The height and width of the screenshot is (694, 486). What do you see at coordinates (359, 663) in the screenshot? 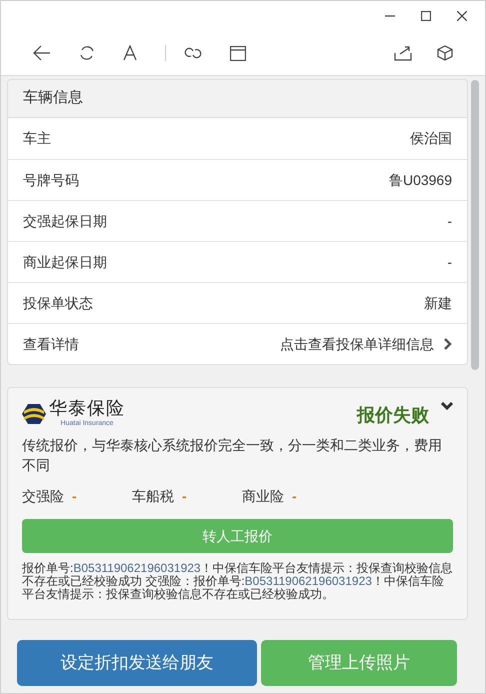
I see `action-button: 管理上传照片` at bounding box center [359, 663].